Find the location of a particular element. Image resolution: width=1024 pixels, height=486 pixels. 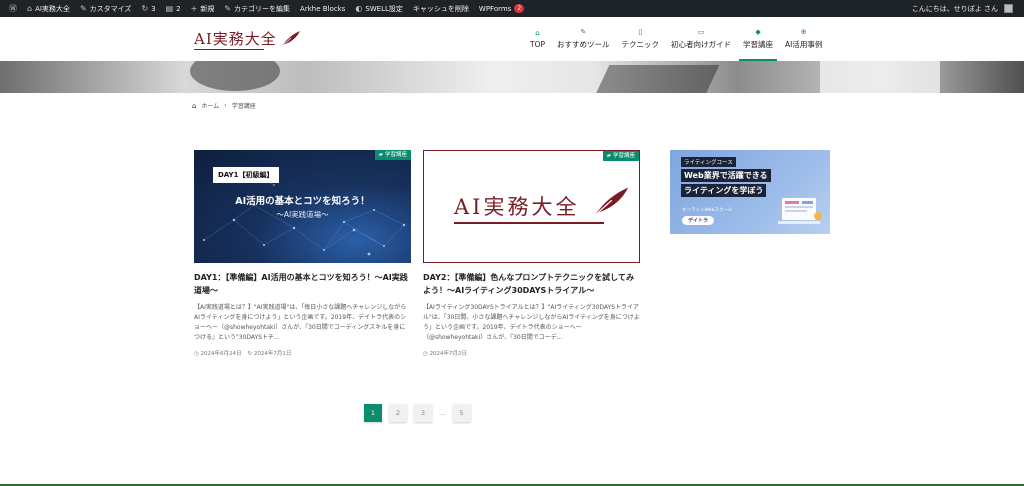

greeting-text: こんにちは、せりぽよ さん is located at coordinates (954, 8).